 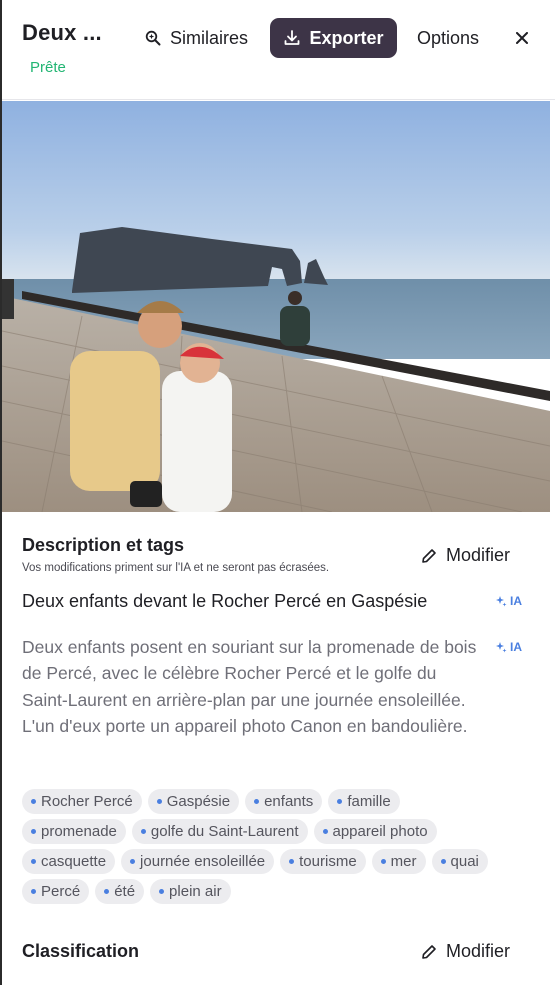 I want to click on tag-chip: journée ensoleillée, so click(x=198, y=861).